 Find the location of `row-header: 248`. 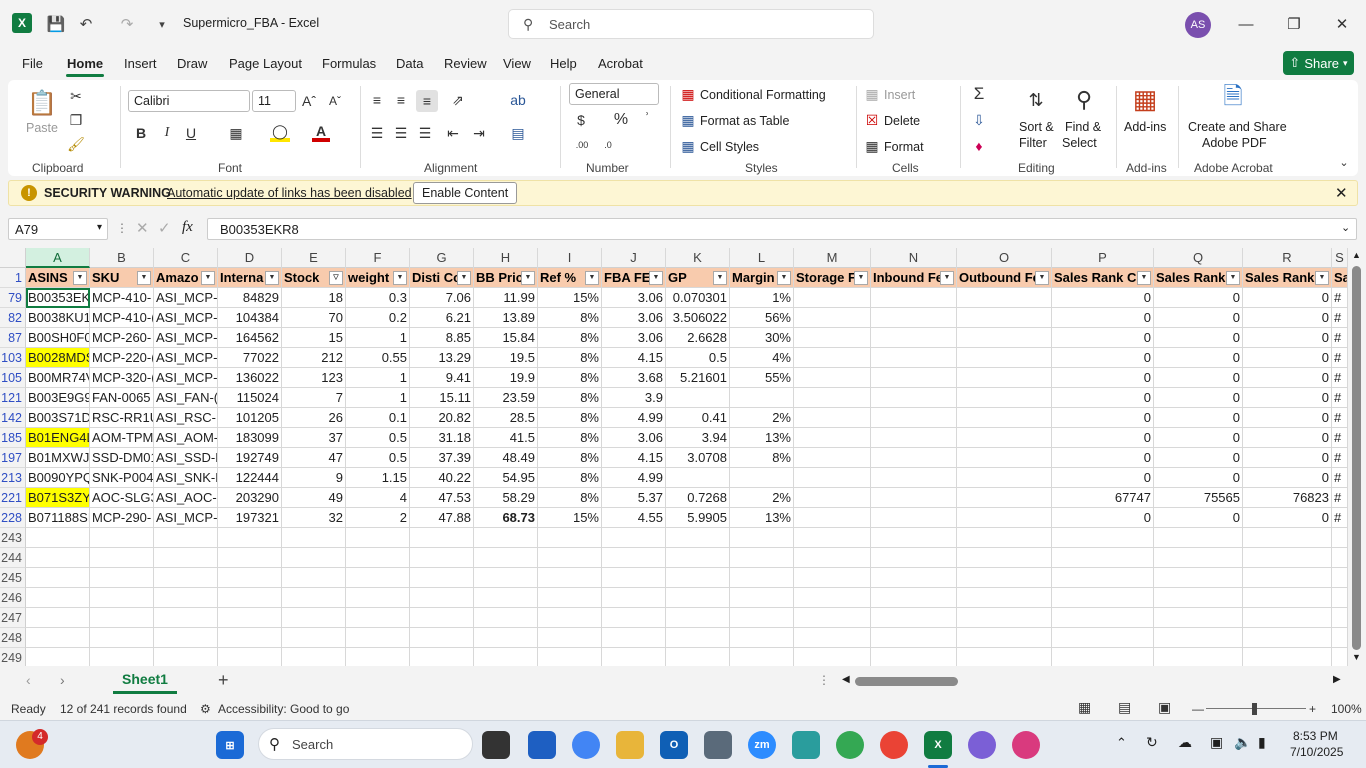

row-header: 248 is located at coordinates (13, 638).